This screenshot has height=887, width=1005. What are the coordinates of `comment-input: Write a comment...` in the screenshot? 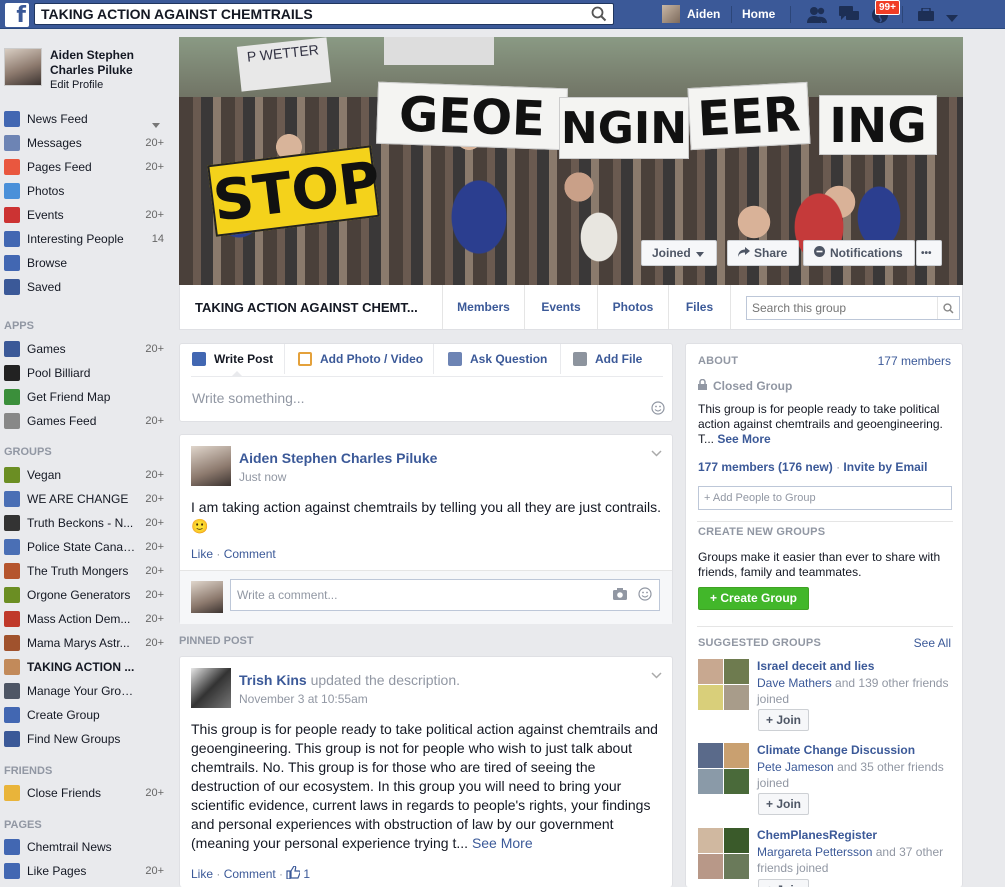 It's located at (287, 595).